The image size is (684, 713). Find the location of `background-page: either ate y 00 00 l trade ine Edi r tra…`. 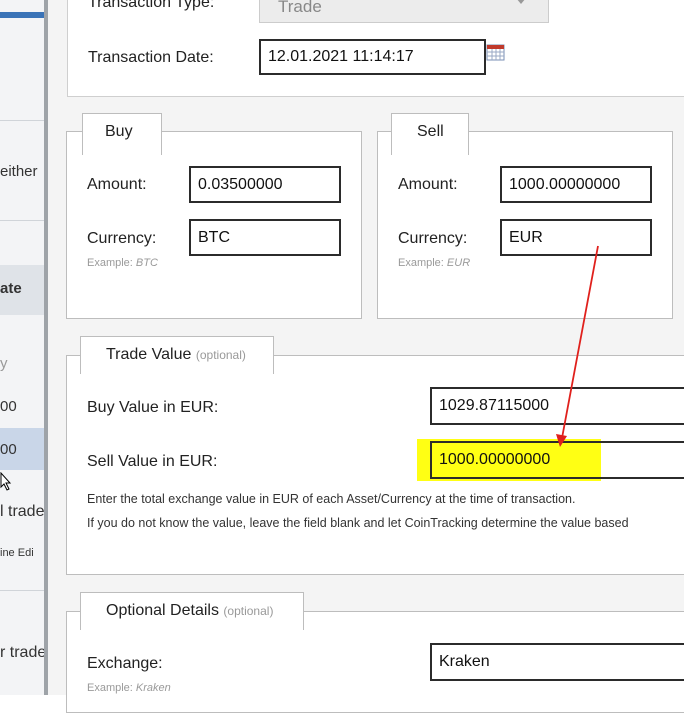

background-page: either ate y 00 00 l trade ine Edi r tra… is located at coordinates (23, 347).